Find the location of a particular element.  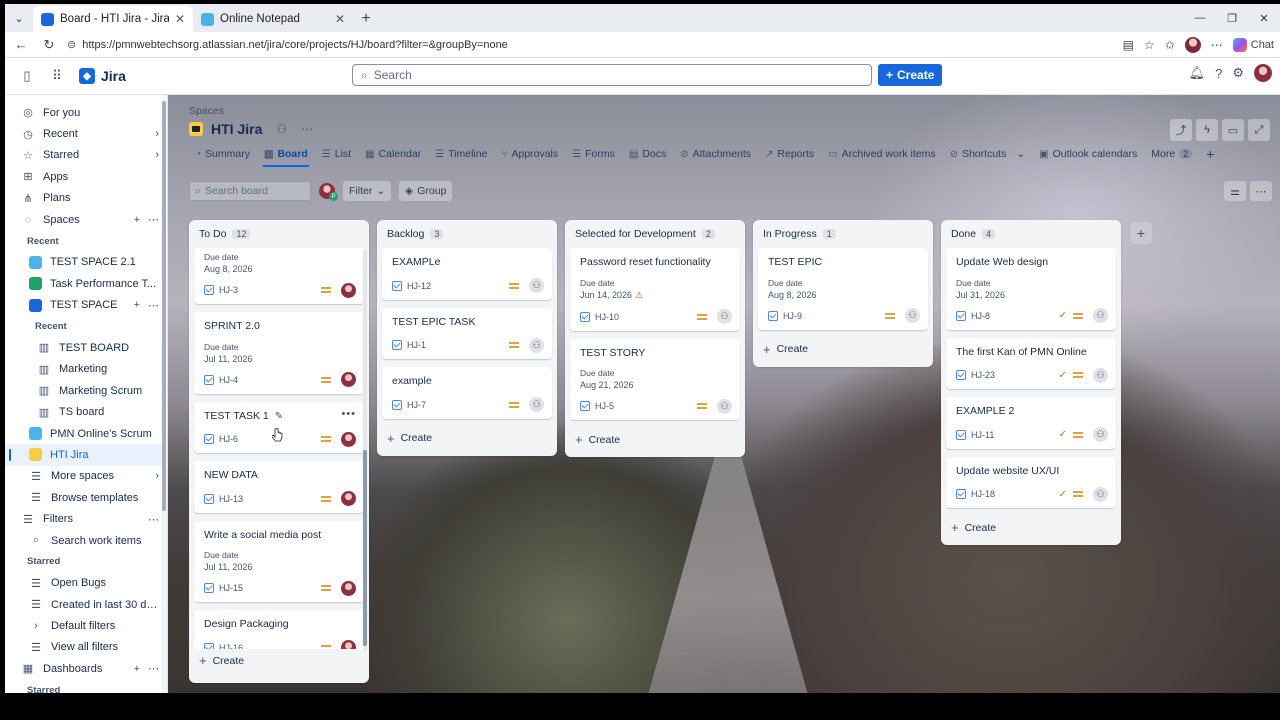

column-header: To Do 12 is located at coordinates (279, 234).